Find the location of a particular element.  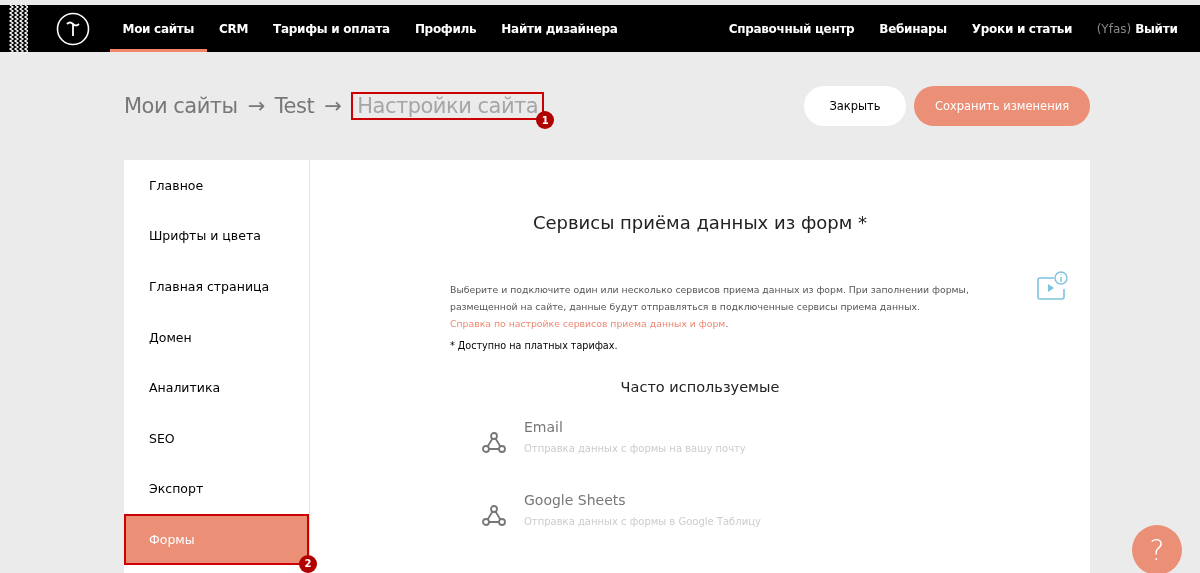

nav-link: Тарифы и оплата is located at coordinates (331, 28).